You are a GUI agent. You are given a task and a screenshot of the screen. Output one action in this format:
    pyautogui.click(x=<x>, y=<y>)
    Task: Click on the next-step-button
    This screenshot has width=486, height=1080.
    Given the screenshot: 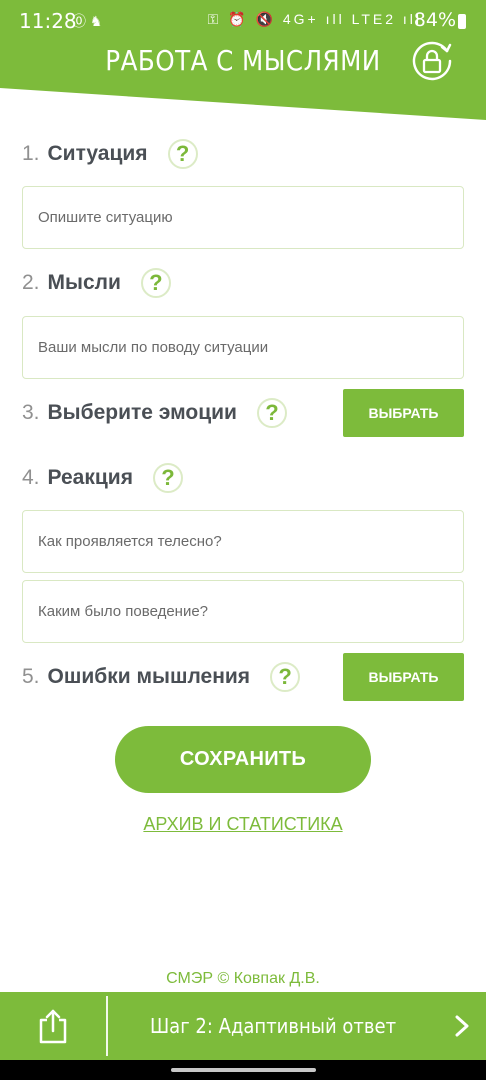 What is the action you would take?
    pyautogui.click(x=462, y=1026)
    